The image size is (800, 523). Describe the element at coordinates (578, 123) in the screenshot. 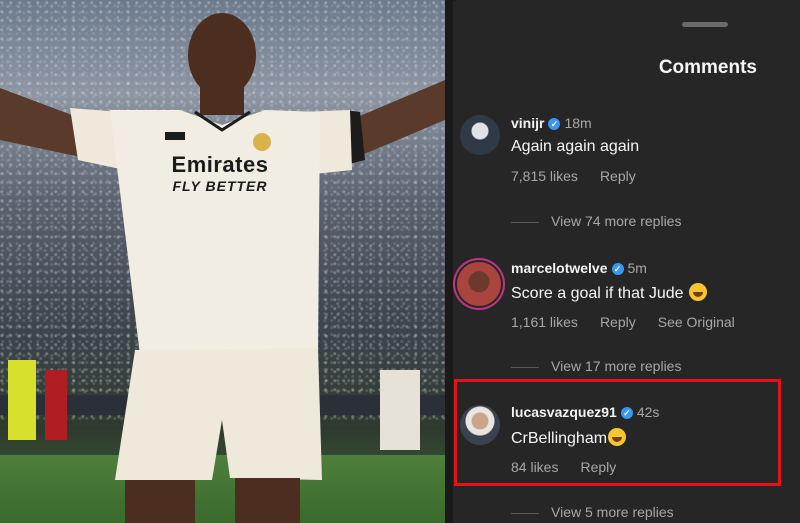

I see `comment-time: 18m` at that location.